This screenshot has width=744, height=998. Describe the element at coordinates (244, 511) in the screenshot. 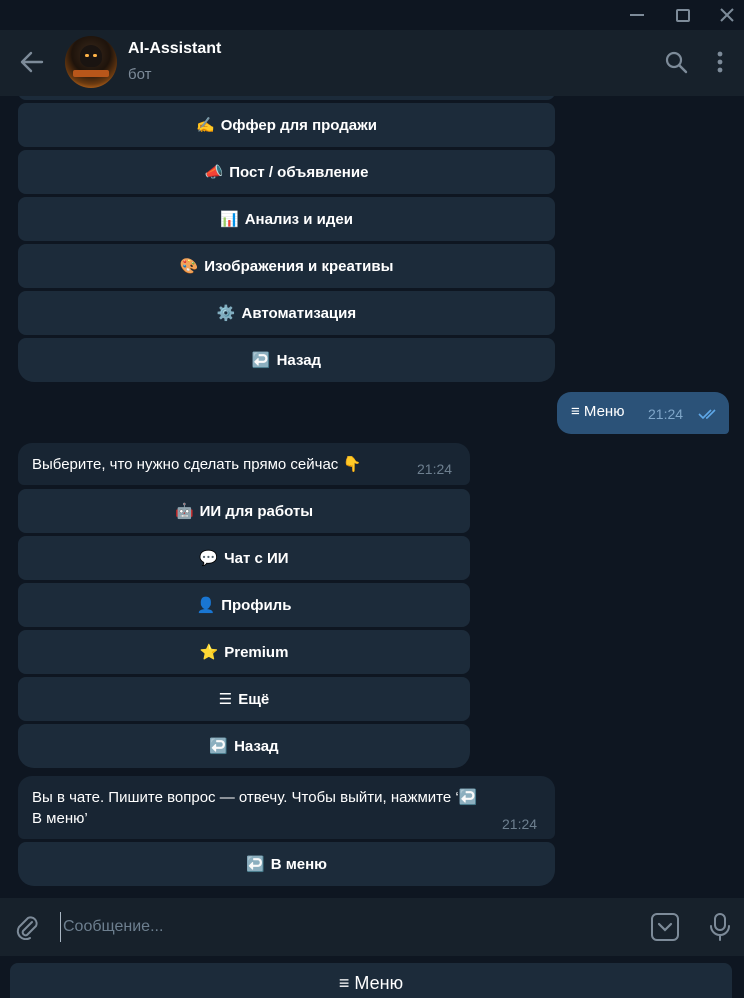

I see `inline-button-ai-work: 🤖 ИИ для работы` at that location.